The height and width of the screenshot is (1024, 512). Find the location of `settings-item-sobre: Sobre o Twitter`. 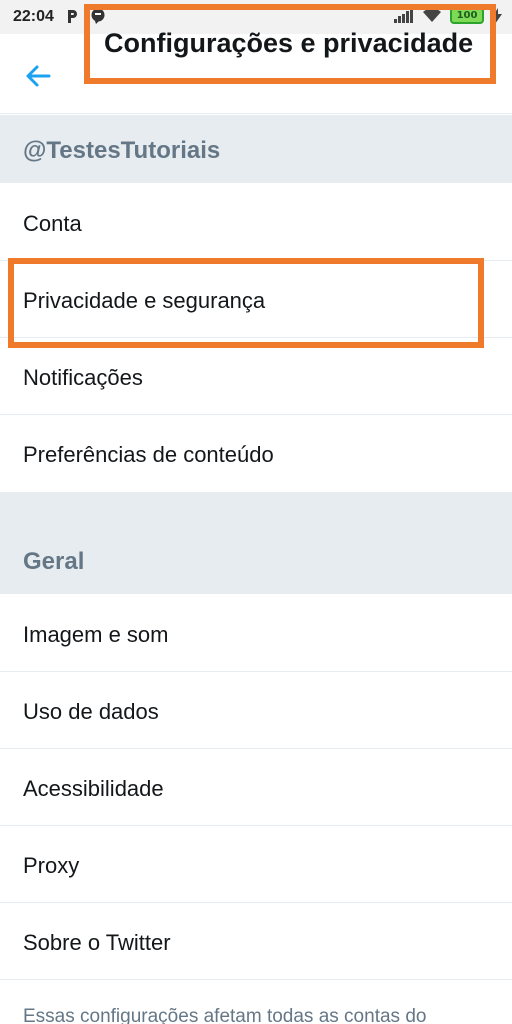

settings-item-sobre: Sobre o Twitter is located at coordinates (256, 941).